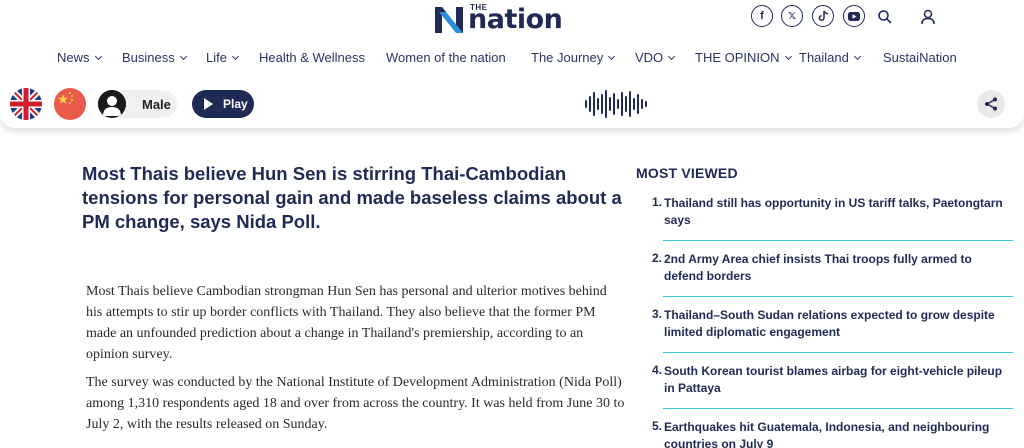  What do you see at coordinates (824, 57) in the screenshot?
I see `nav-label: Thailand` at bounding box center [824, 57].